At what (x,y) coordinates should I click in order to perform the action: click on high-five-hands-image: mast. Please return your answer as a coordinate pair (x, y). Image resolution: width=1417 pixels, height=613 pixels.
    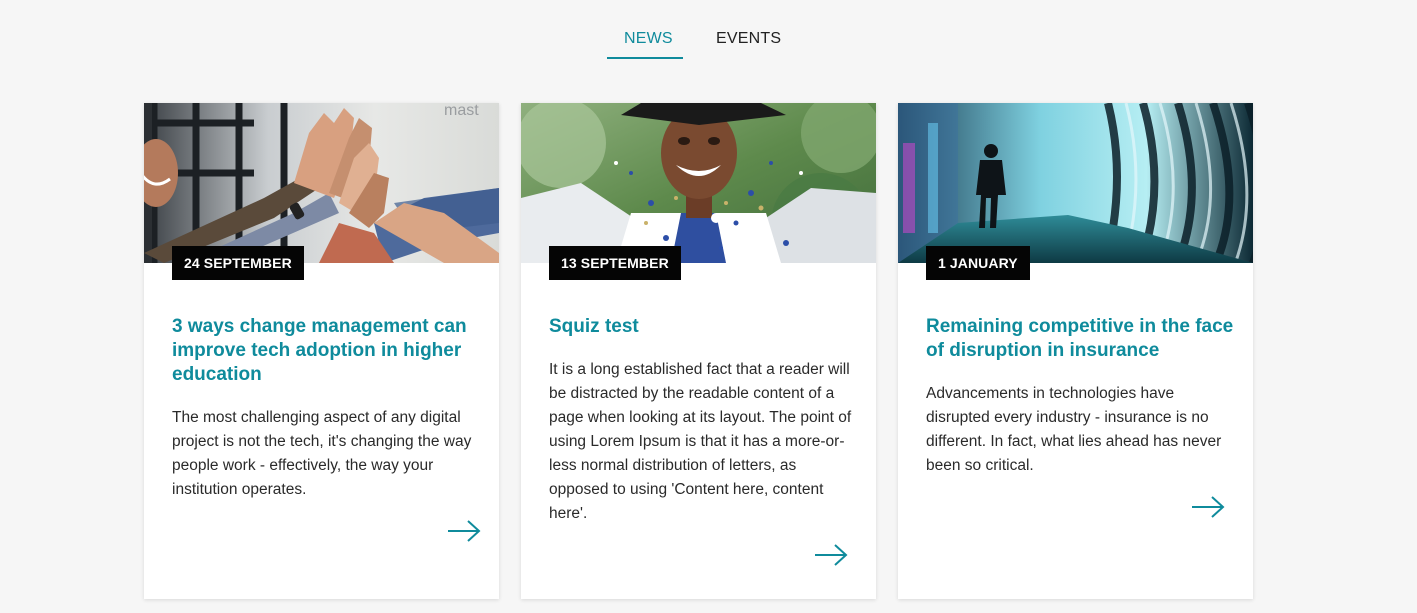
    Looking at the image, I should click on (321, 183).